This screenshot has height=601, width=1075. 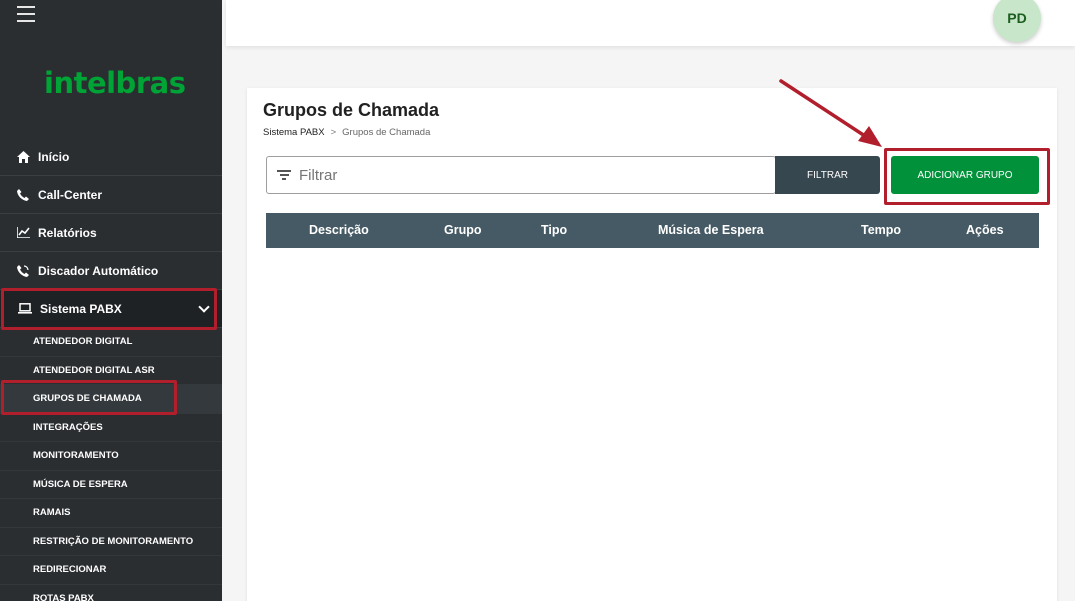 What do you see at coordinates (98, 270) in the screenshot?
I see `sidebar-item-label: Discador Automático` at bounding box center [98, 270].